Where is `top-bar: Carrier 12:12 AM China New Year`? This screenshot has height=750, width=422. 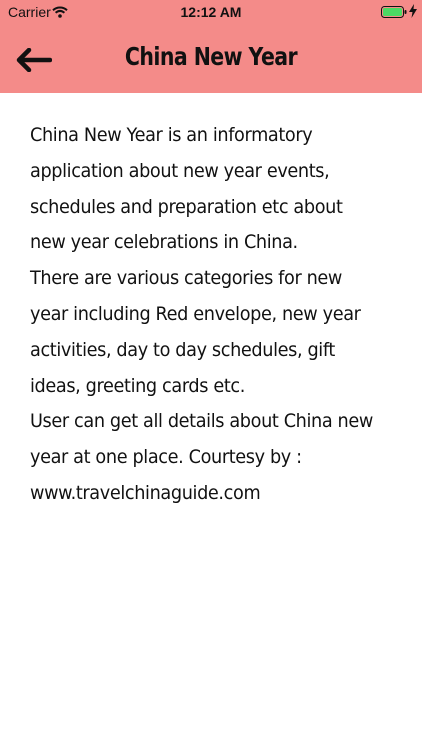
top-bar: Carrier 12:12 AM China New Year is located at coordinates (211, 46).